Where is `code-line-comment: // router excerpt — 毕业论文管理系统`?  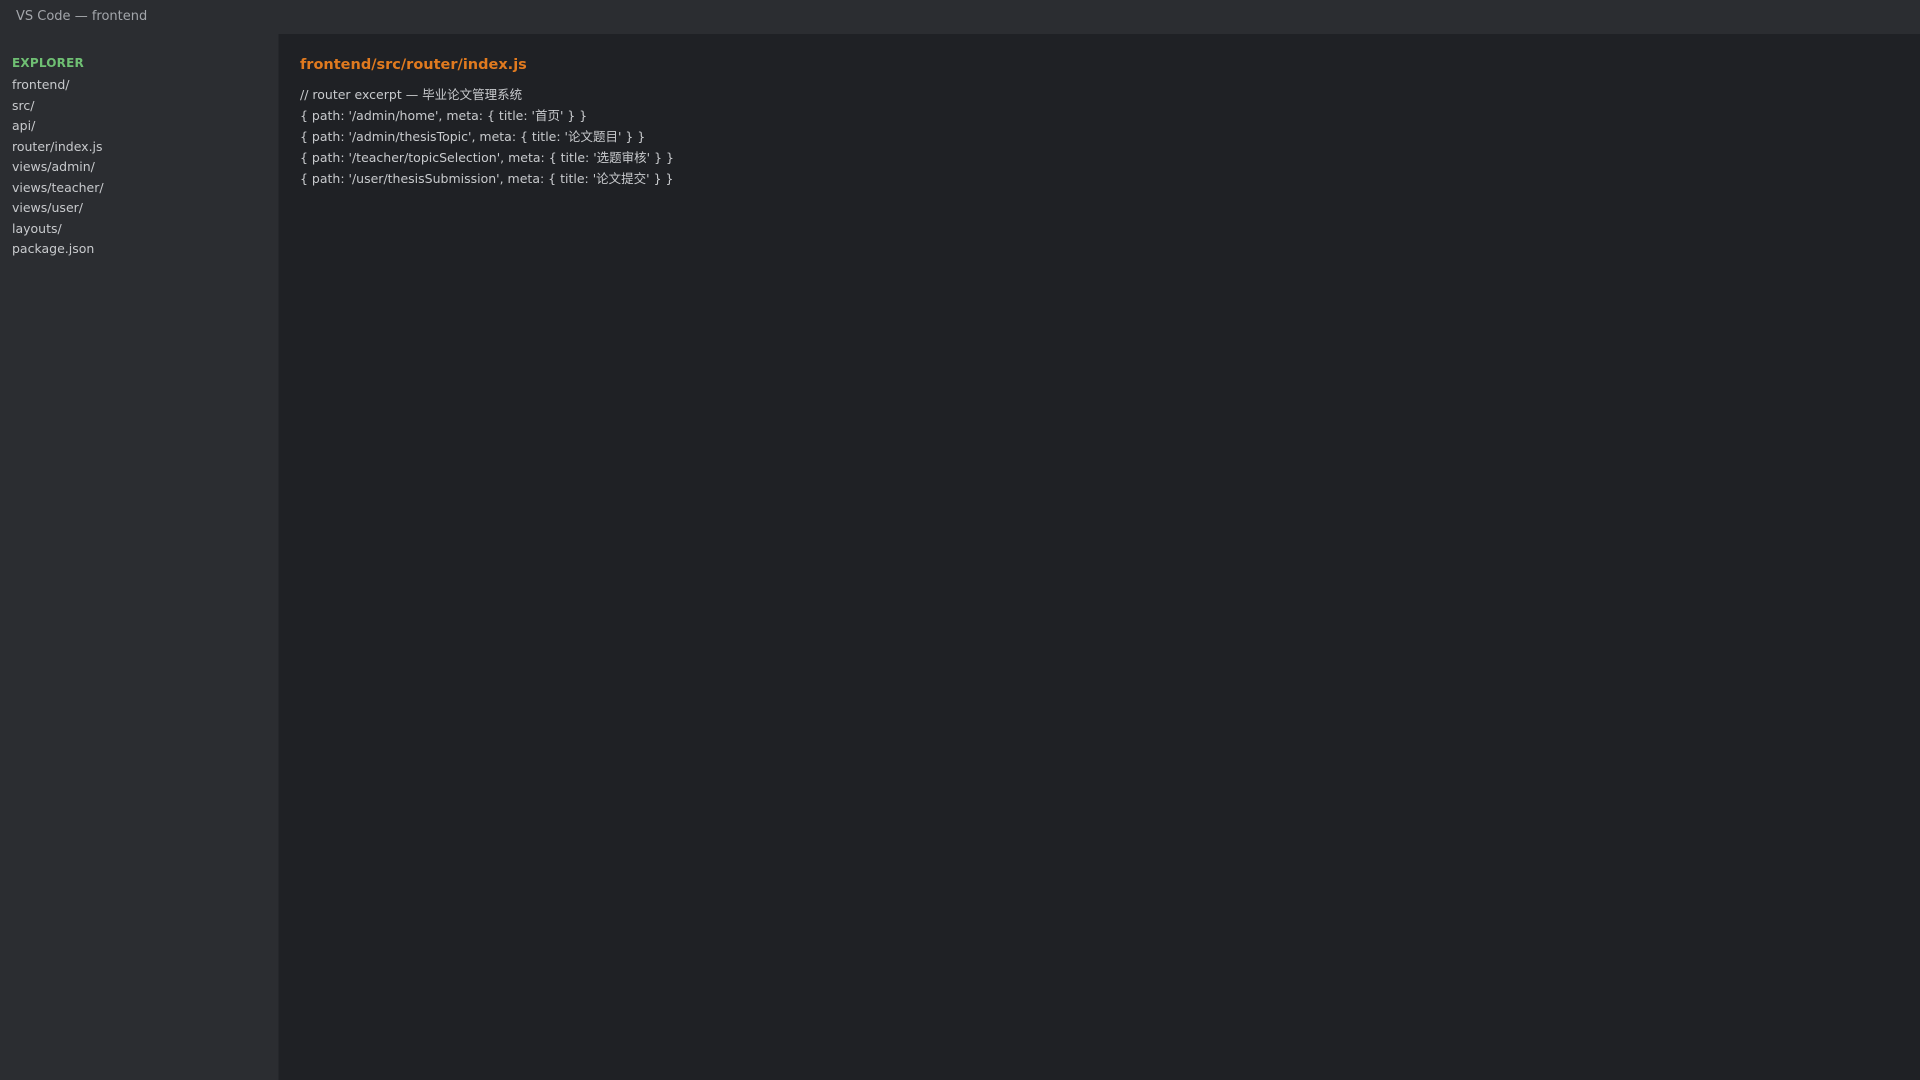 code-line-comment: // router excerpt — 毕业论文管理系统 is located at coordinates (1110, 94).